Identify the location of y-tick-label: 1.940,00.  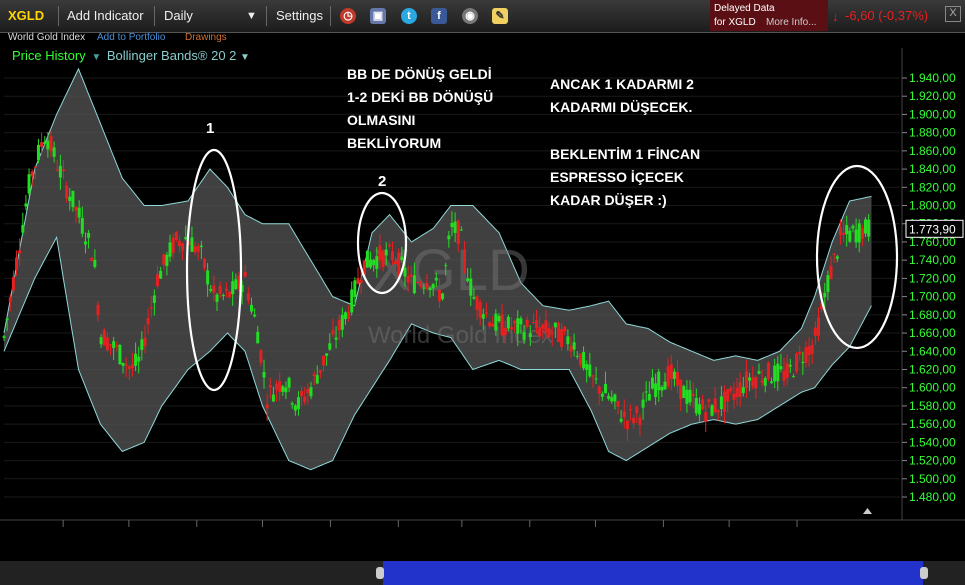
(932, 78).